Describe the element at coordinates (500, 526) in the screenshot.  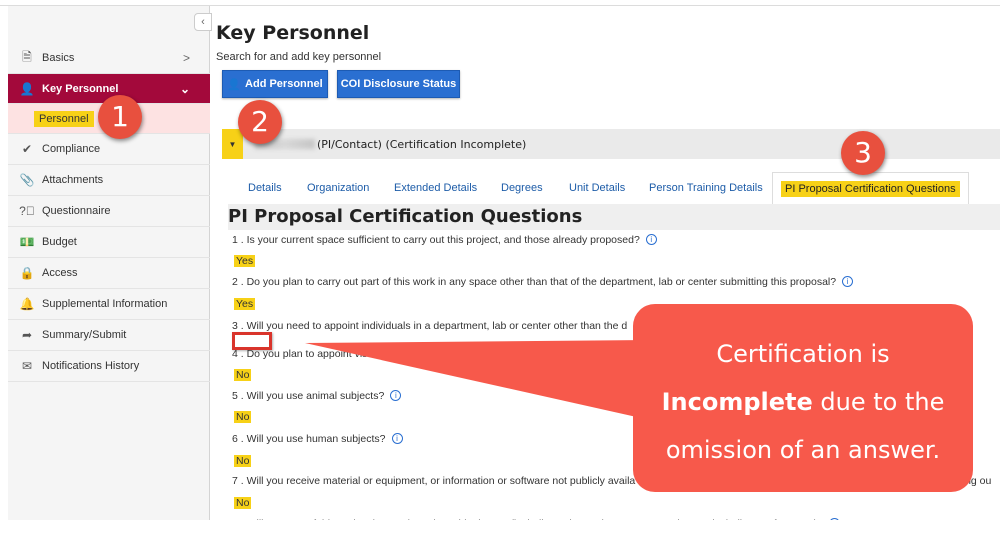
I see `torn-edge` at that location.